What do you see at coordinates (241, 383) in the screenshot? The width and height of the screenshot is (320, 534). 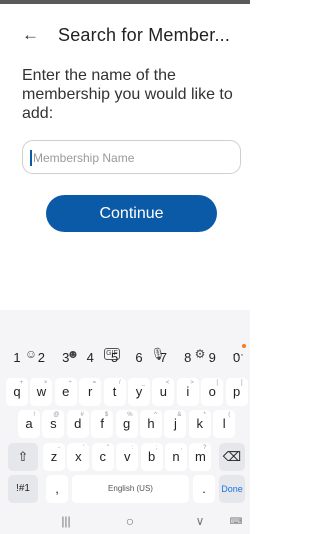 I see `key-hint: ]` at bounding box center [241, 383].